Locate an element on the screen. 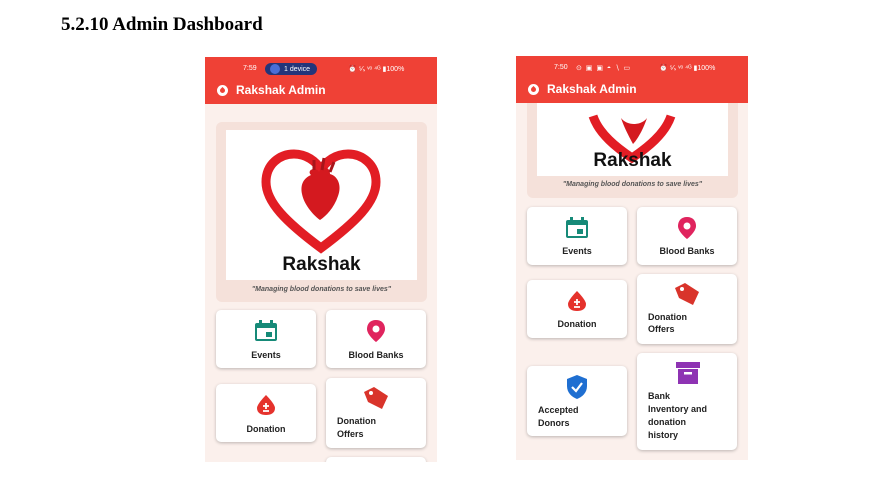 This screenshot has width=884, height=499. device-pill: 1 device is located at coordinates (291, 69).